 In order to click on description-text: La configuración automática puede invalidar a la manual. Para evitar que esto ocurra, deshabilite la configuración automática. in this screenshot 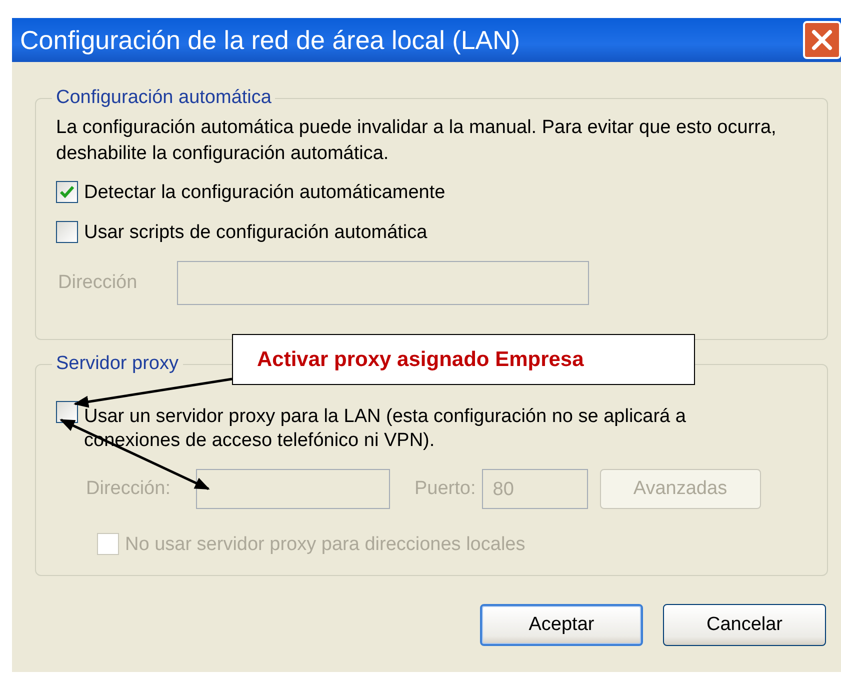, I will do `click(417, 141)`.